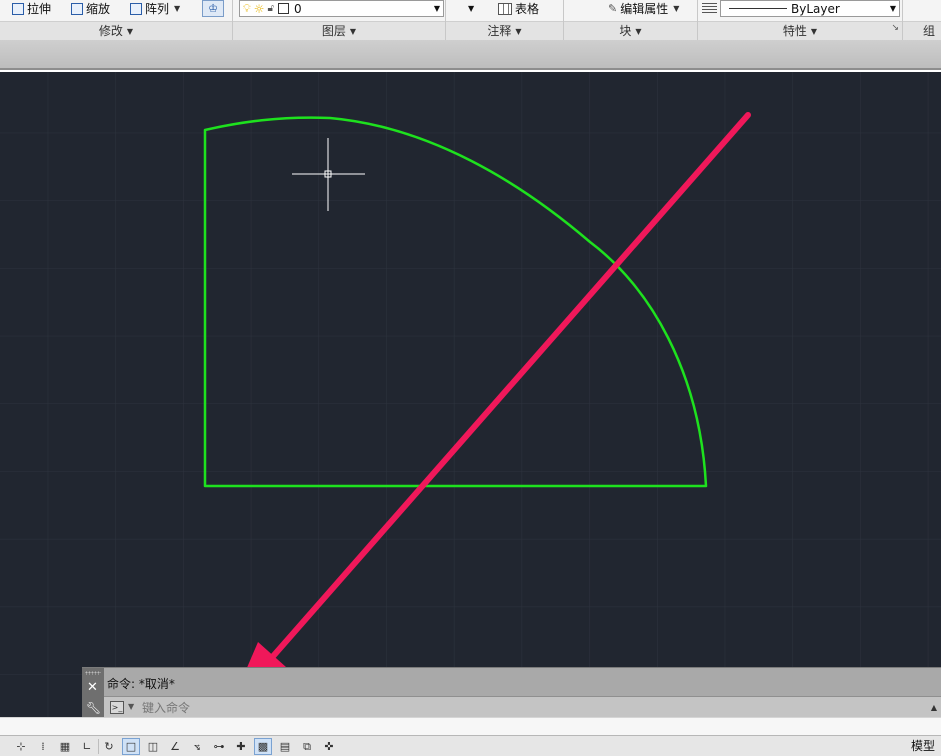  I want to click on sun-icon: ☼, so click(259, 8).